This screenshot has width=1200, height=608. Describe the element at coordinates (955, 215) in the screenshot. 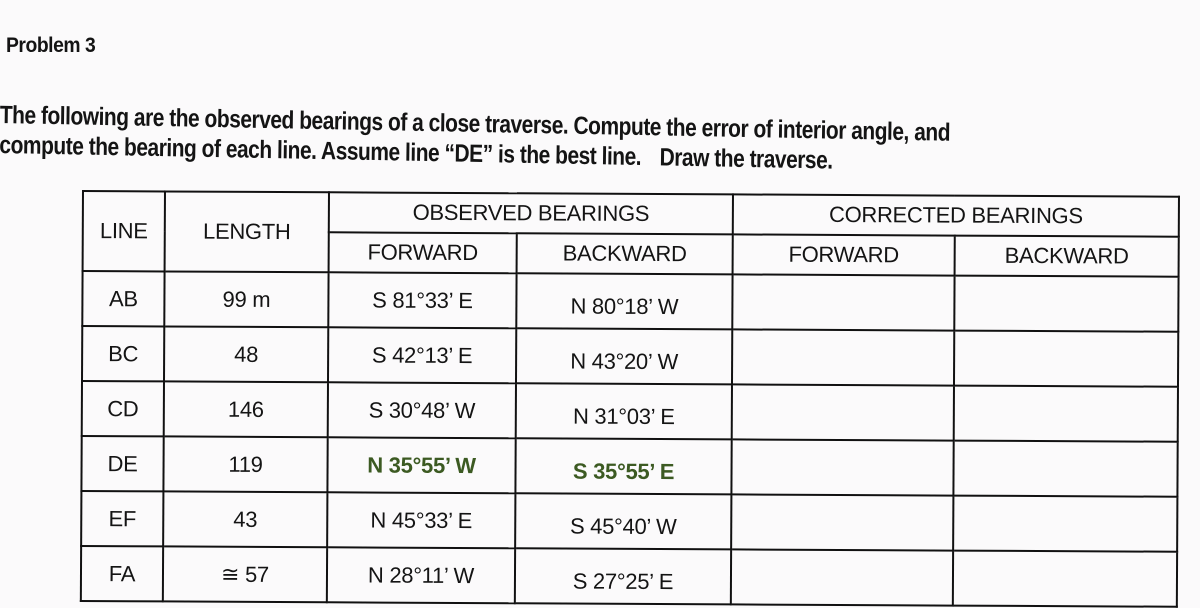

I see `header-corrected-bearings: CORRECTED BEARINGS` at that location.